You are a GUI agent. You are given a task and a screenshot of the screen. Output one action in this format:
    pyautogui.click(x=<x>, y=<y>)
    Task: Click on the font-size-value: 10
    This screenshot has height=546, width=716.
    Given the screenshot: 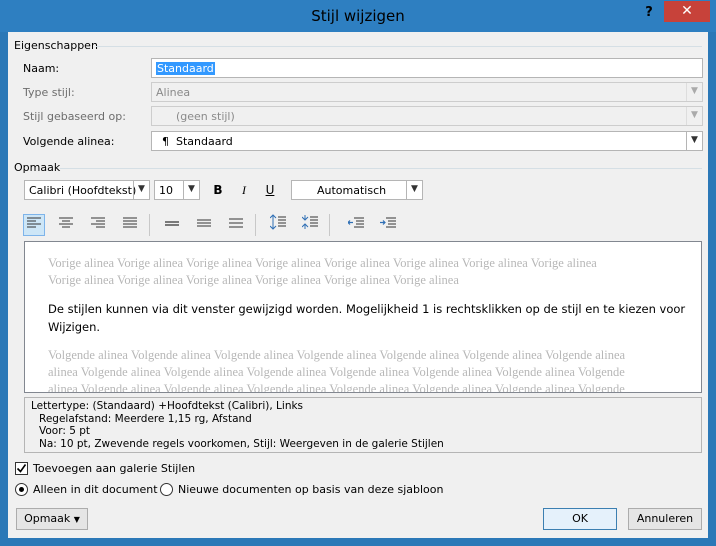 What is the action you would take?
    pyautogui.click(x=166, y=190)
    